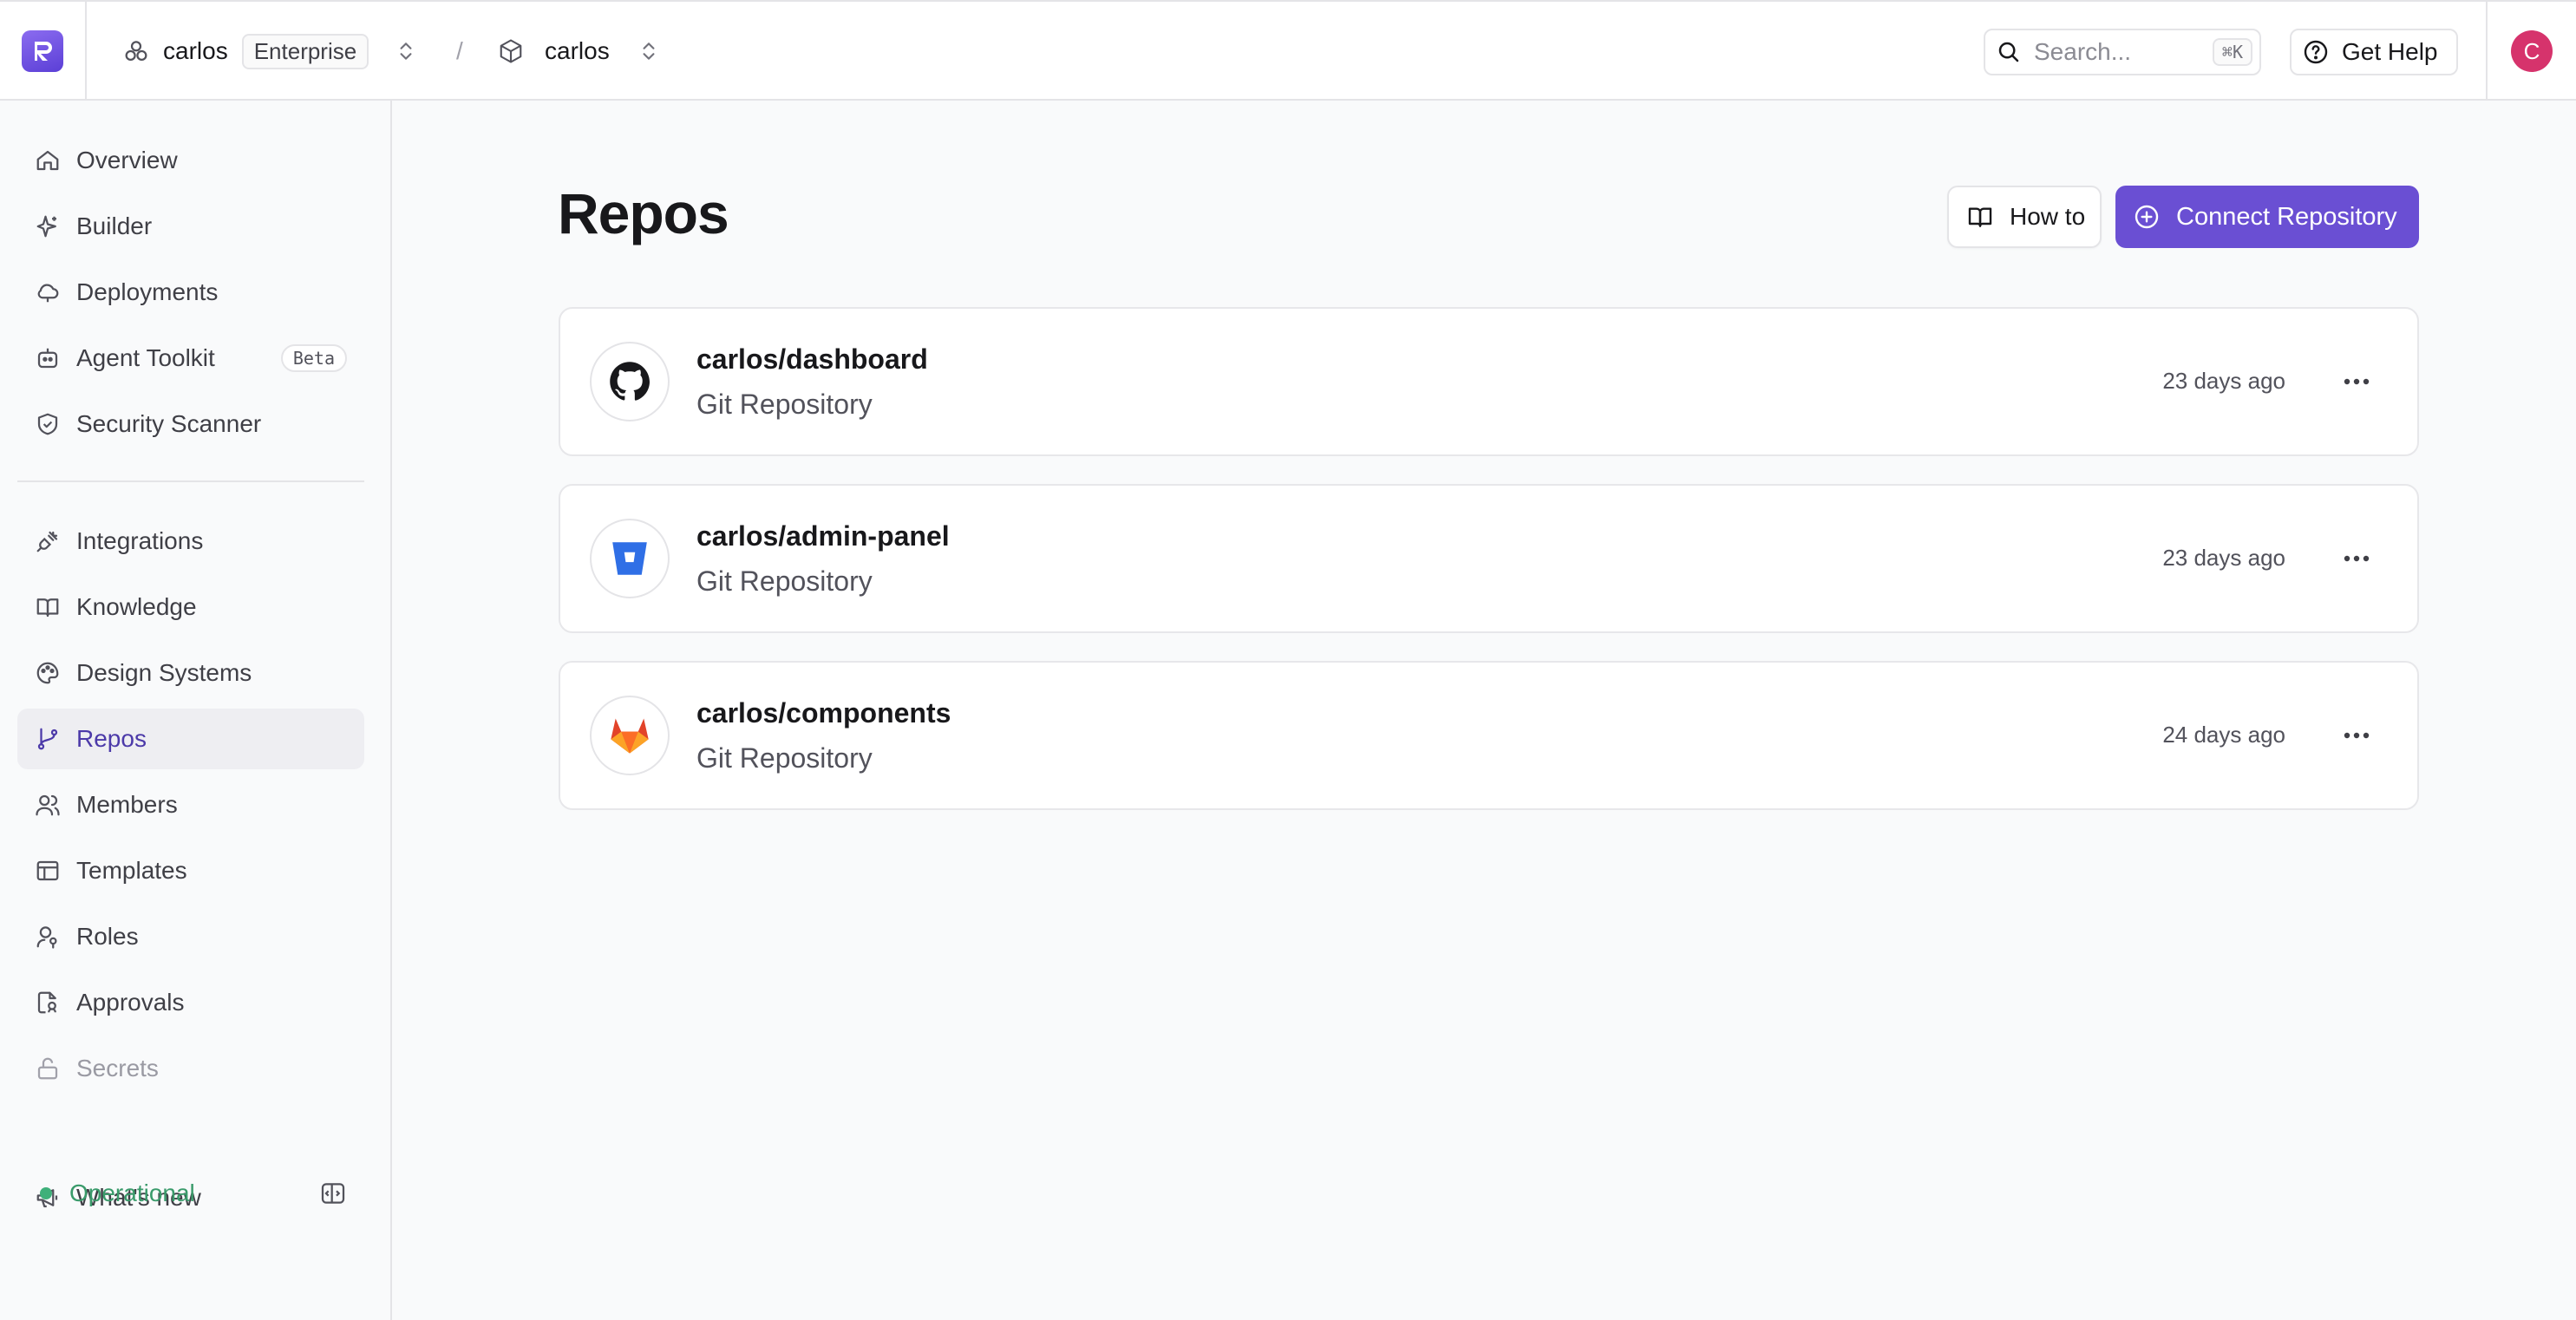 Image resolution: width=2576 pixels, height=1320 pixels. I want to click on shield-icon, so click(48, 424).